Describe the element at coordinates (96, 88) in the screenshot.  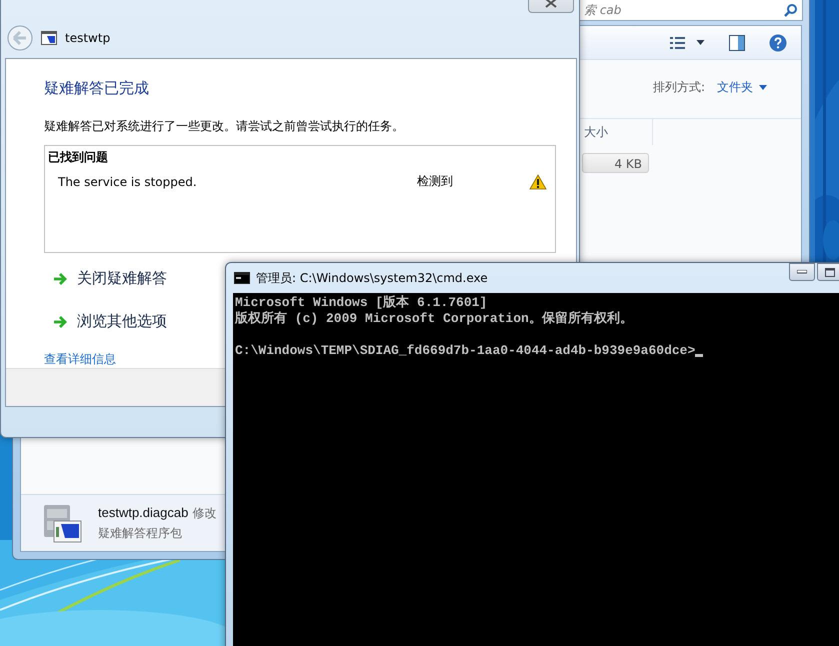
I see `heading: 疑难解答已完成` at that location.